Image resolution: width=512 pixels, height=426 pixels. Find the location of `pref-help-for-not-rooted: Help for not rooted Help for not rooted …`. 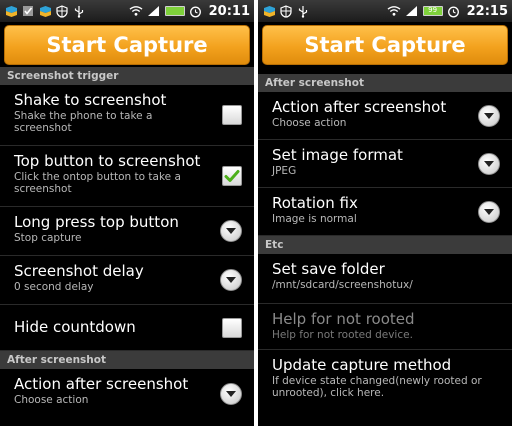

pref-help-for-not-rooted: Help for not rooted Help for not rooted … is located at coordinates (385, 327).